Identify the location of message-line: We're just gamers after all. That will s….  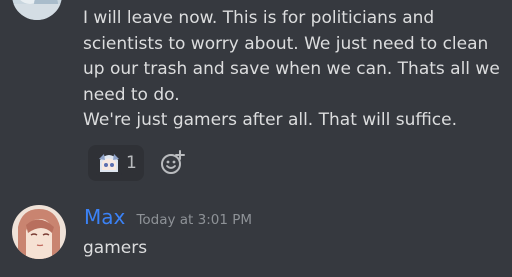
(270, 120).